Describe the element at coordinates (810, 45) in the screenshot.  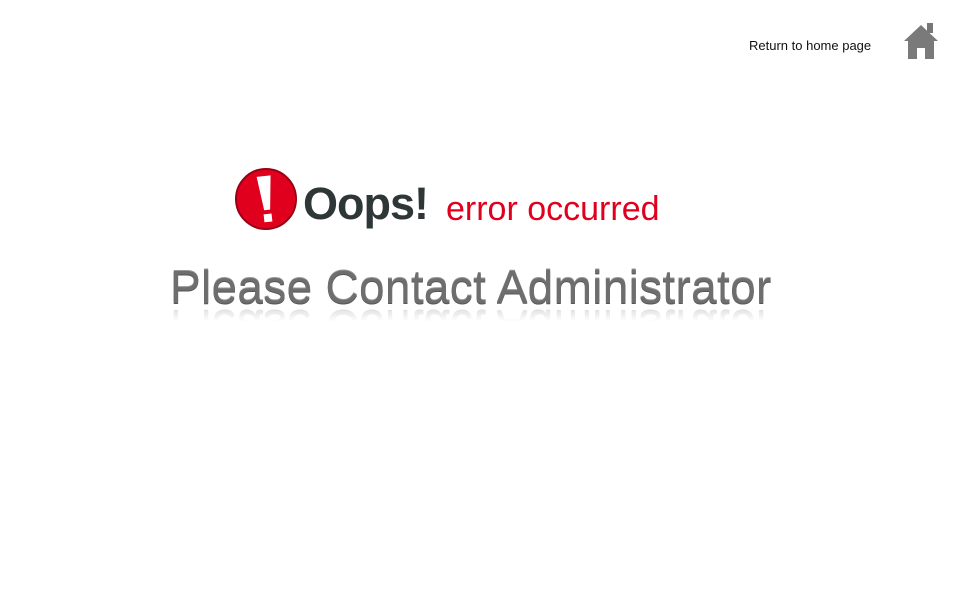
I see `return-home-link: Return to home page` at that location.